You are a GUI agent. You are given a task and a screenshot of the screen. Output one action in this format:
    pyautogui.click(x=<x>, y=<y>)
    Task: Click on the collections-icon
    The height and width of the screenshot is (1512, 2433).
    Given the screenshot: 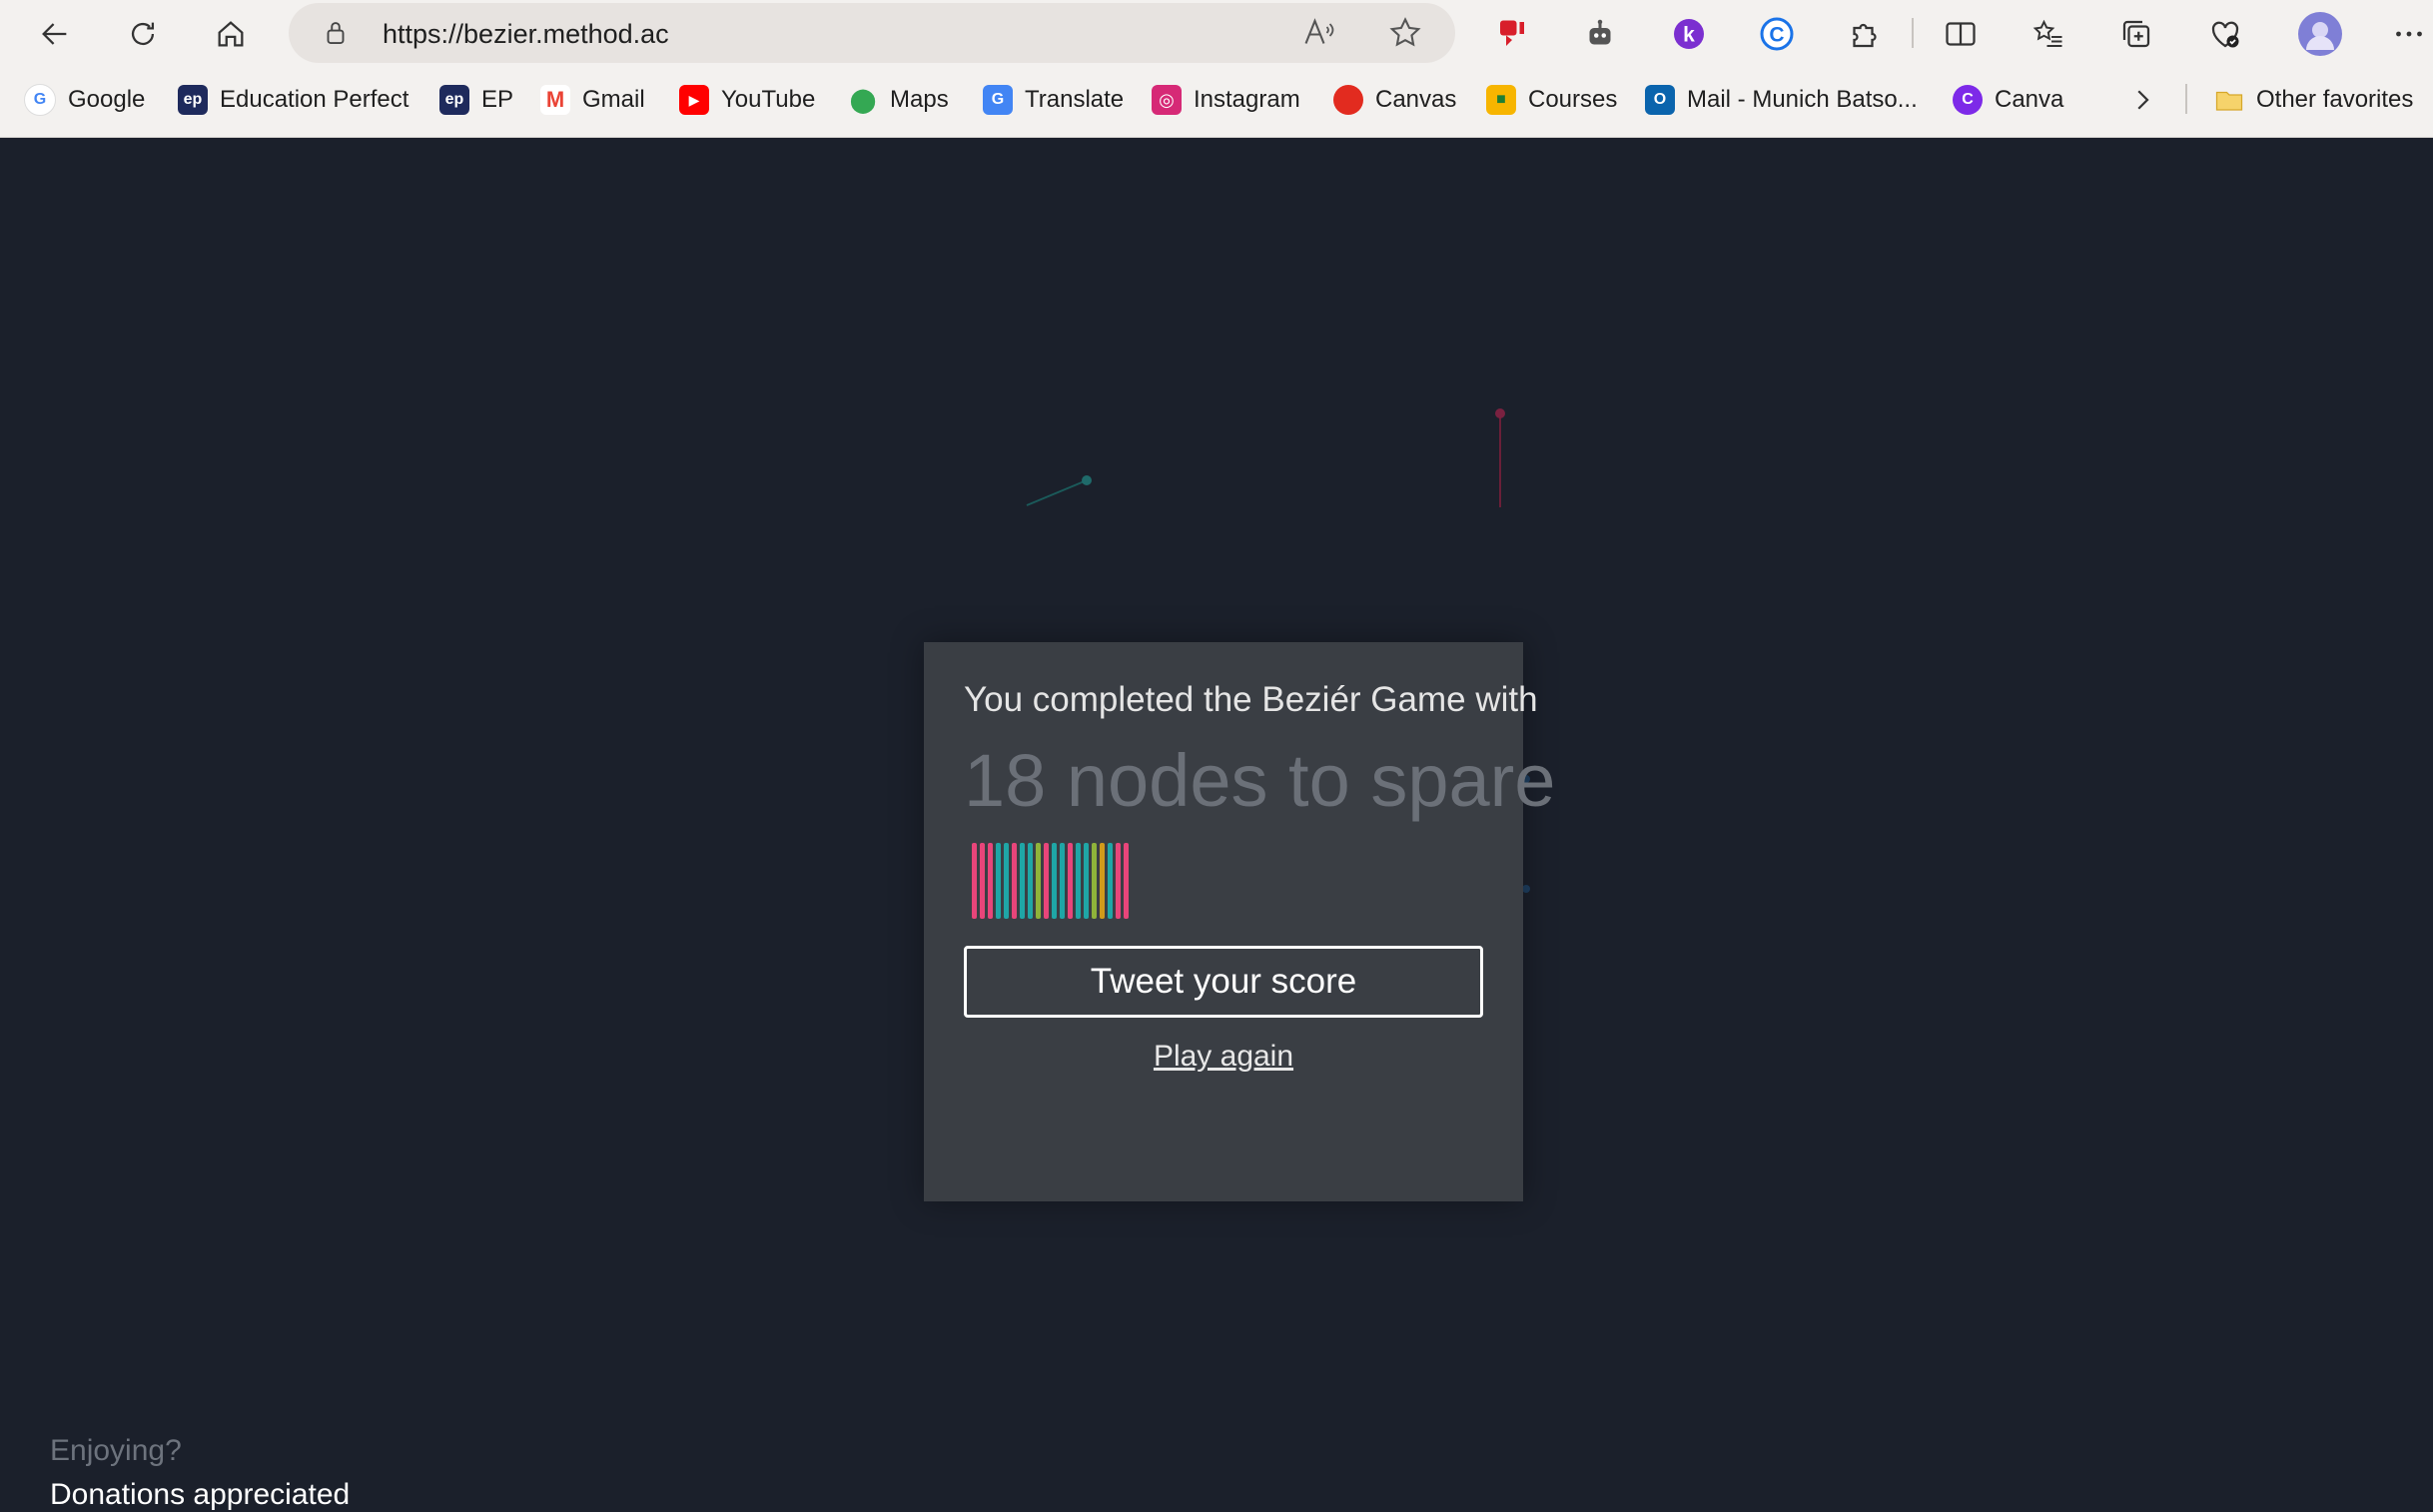 What is the action you would take?
    pyautogui.click(x=2136, y=34)
    